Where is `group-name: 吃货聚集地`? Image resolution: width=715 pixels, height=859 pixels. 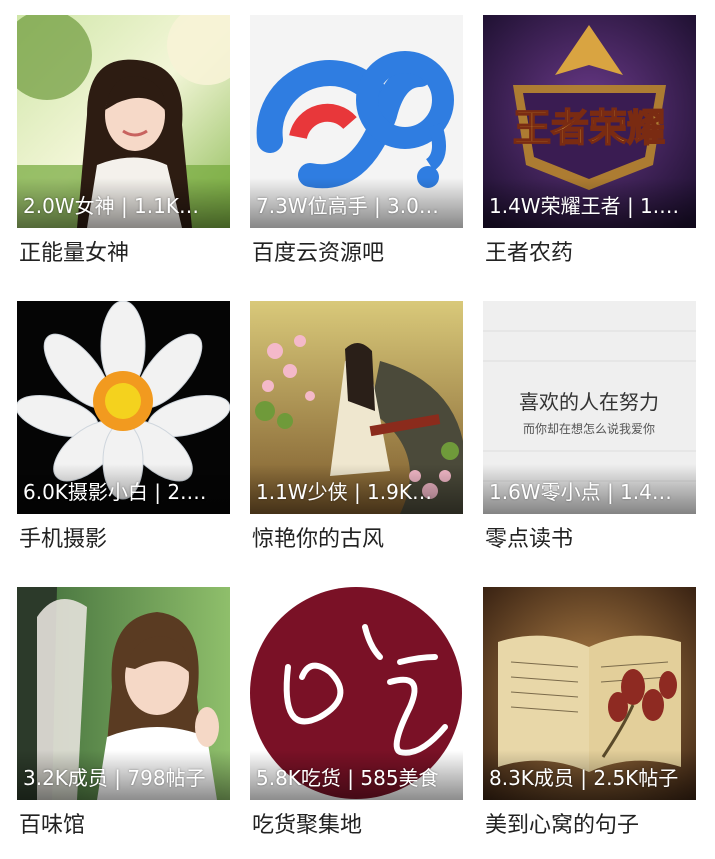
group-name: 吃货聚集地 is located at coordinates (307, 825).